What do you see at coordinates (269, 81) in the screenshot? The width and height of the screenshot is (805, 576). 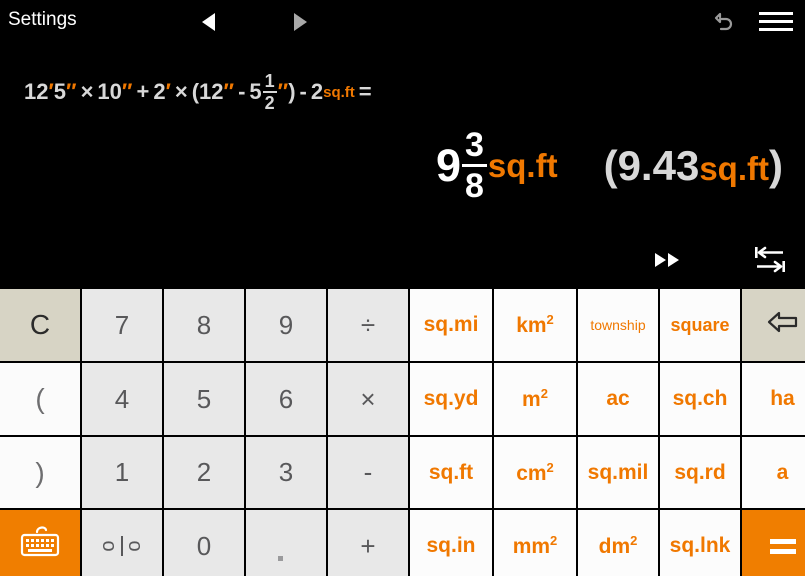 I see `fraction-numerator: 1` at bounding box center [269, 81].